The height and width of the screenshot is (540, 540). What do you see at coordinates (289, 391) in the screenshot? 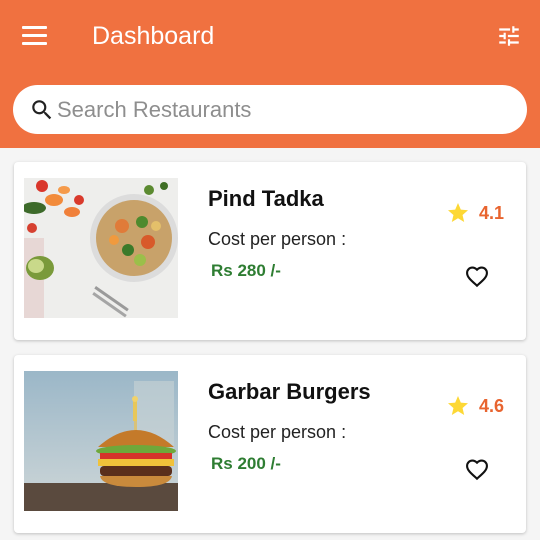
I see `restaurant-name: Garbar Burgers` at bounding box center [289, 391].